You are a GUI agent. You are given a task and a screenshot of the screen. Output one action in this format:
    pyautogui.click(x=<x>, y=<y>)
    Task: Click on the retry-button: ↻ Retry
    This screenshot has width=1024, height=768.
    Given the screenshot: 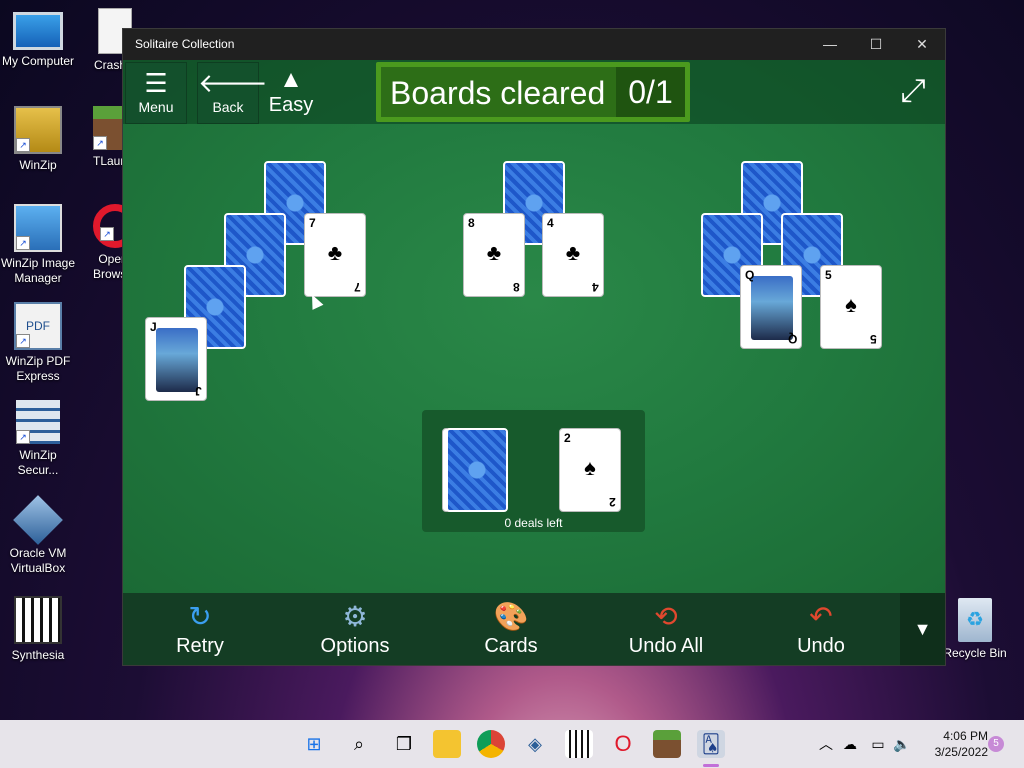 What is the action you would take?
    pyautogui.click(x=200, y=629)
    